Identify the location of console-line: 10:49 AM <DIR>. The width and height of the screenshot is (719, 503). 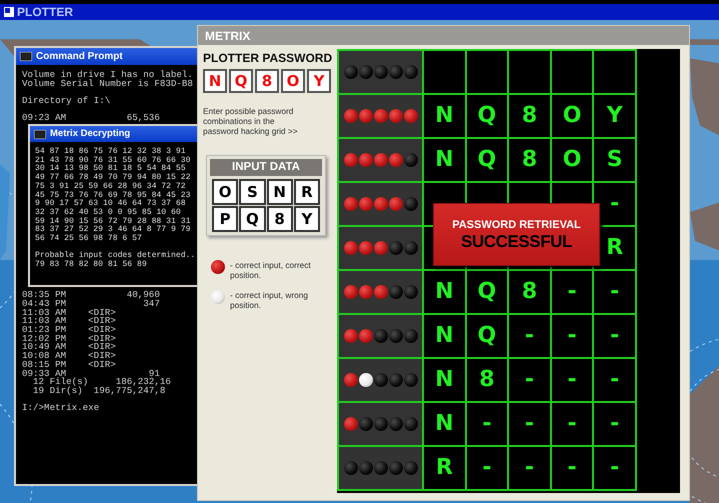
(69, 347).